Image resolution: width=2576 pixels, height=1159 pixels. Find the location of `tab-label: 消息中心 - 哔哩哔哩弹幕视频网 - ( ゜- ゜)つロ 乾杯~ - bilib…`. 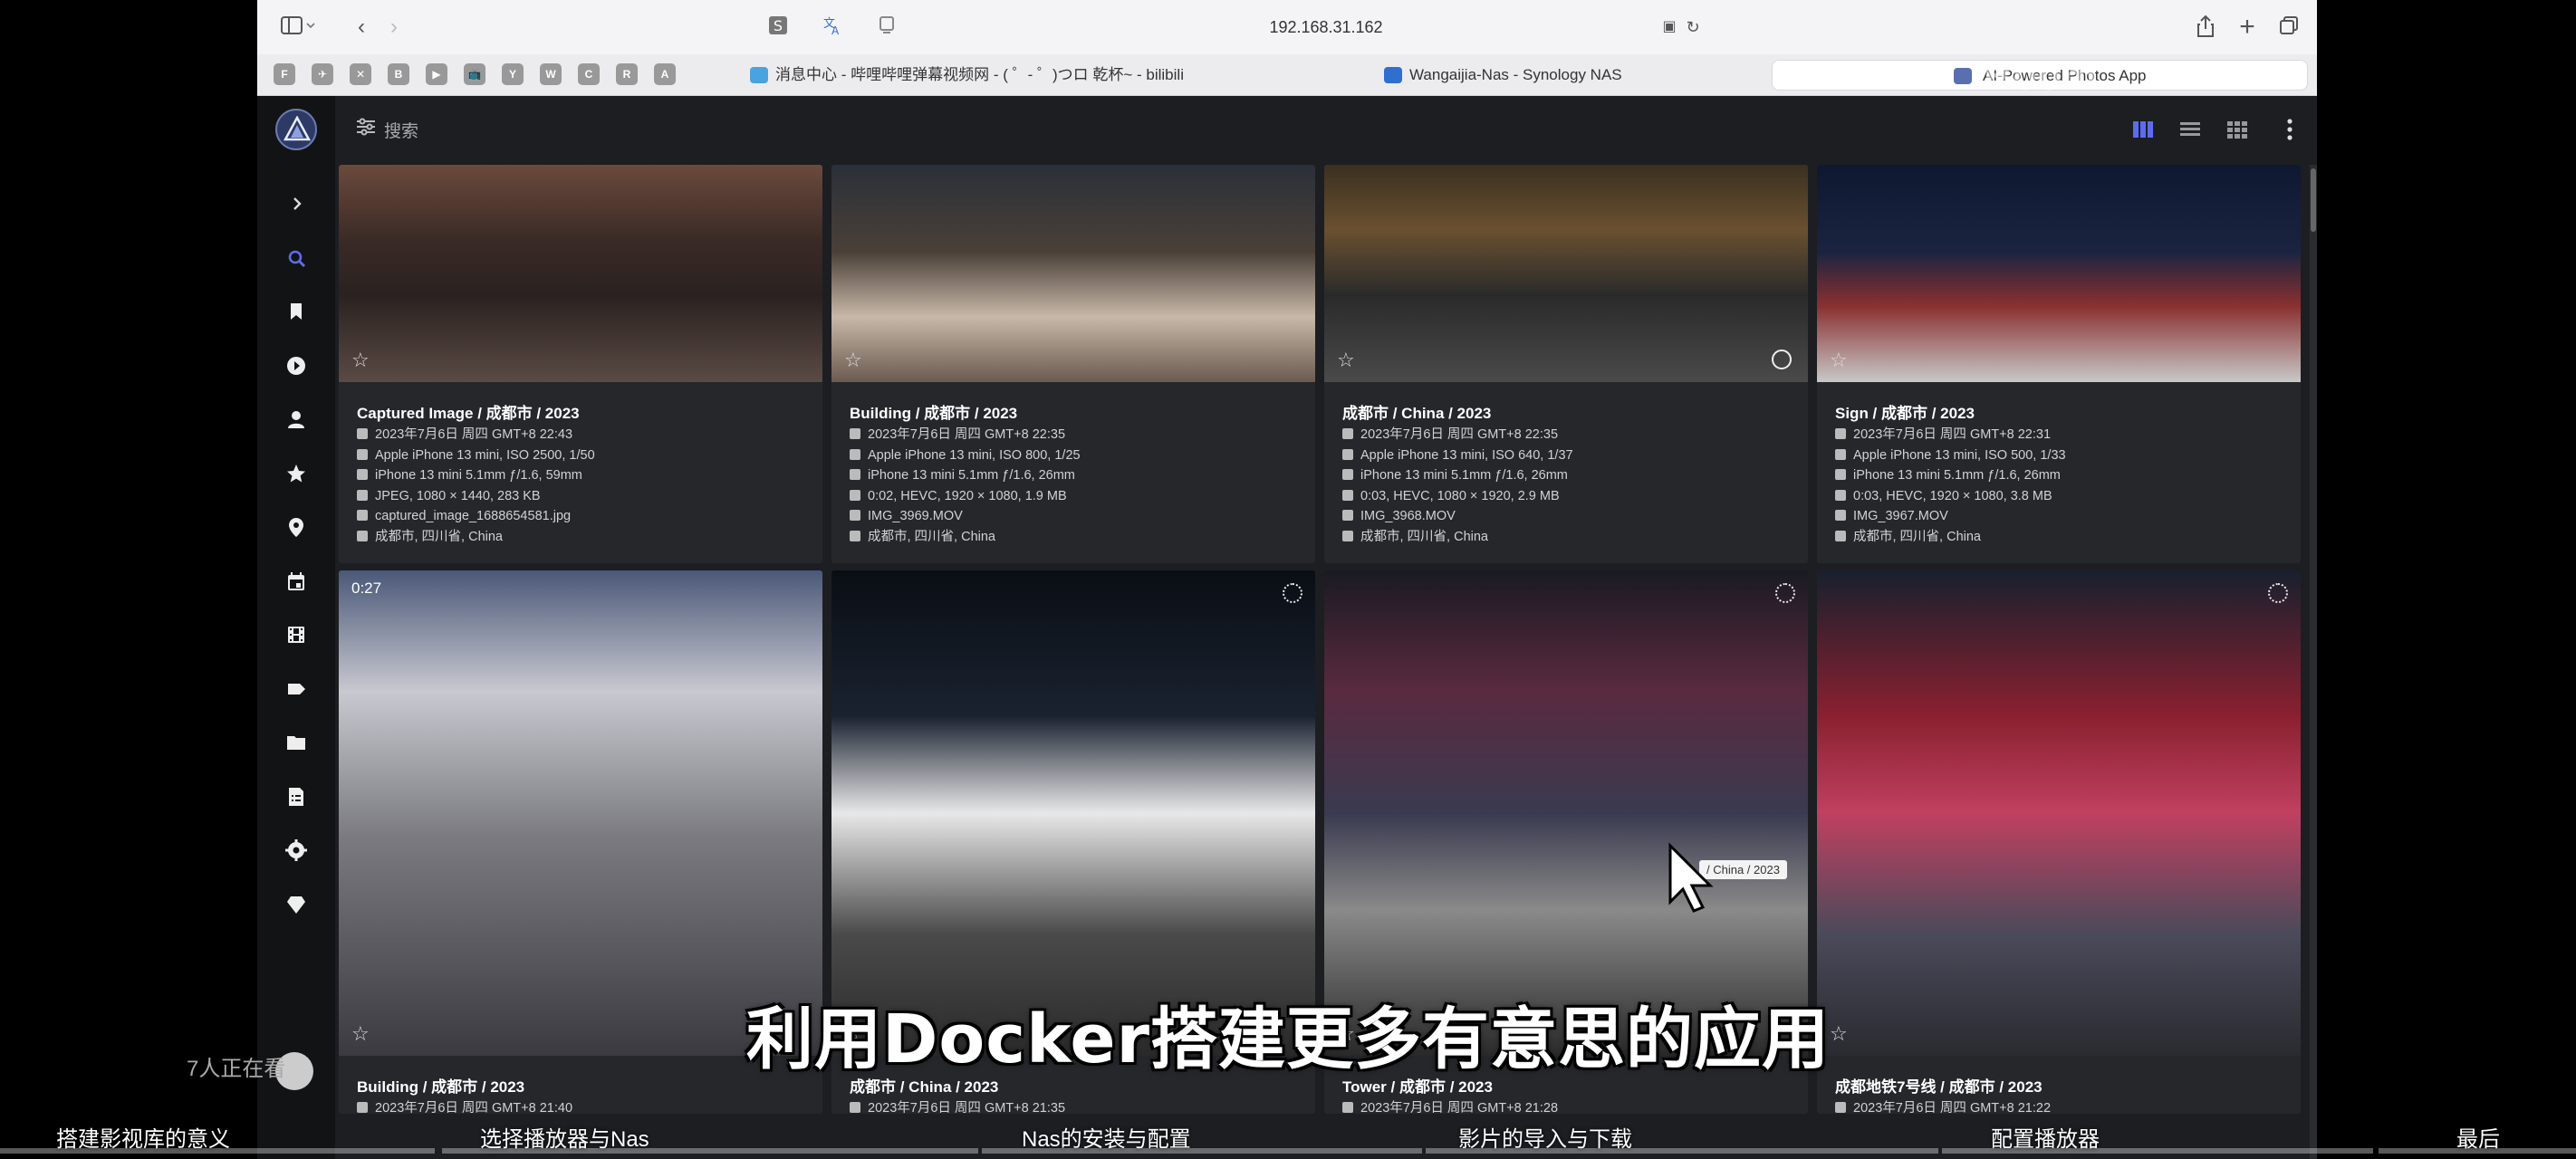

tab-label: 消息中心 - 哔哩哔哩弹幕视频网 - ( ゜- ゜)つロ 乾杯~ - bilib… is located at coordinates (979, 75).